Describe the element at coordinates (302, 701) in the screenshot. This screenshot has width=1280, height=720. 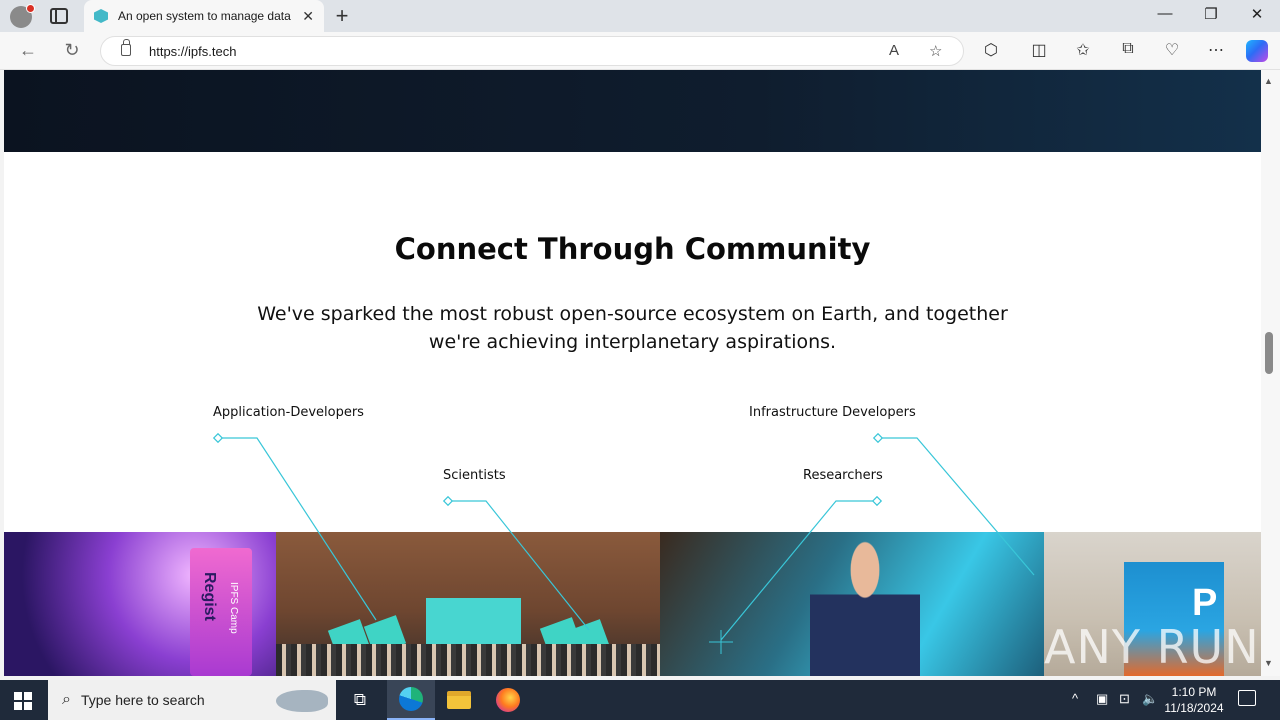
I see `search-highlight-icon` at that location.